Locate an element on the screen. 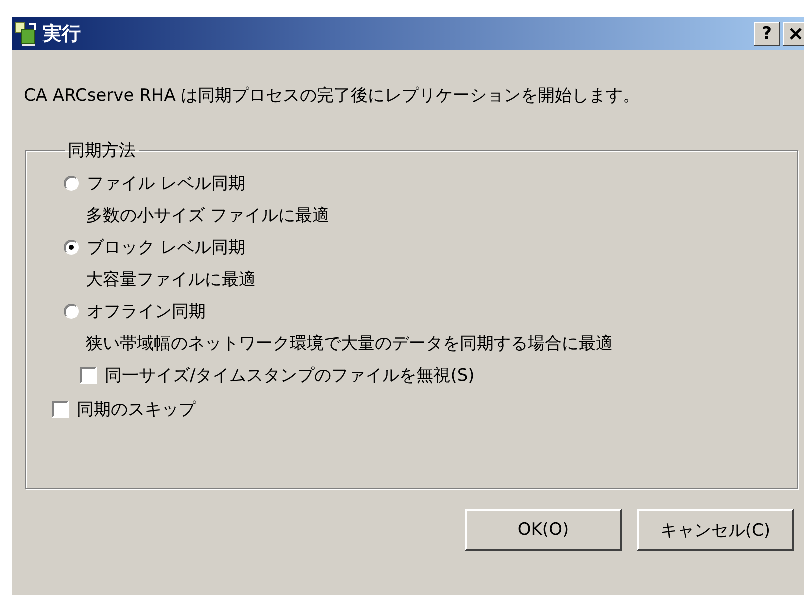  radio-label: オフライン同期 is located at coordinates (146, 311).